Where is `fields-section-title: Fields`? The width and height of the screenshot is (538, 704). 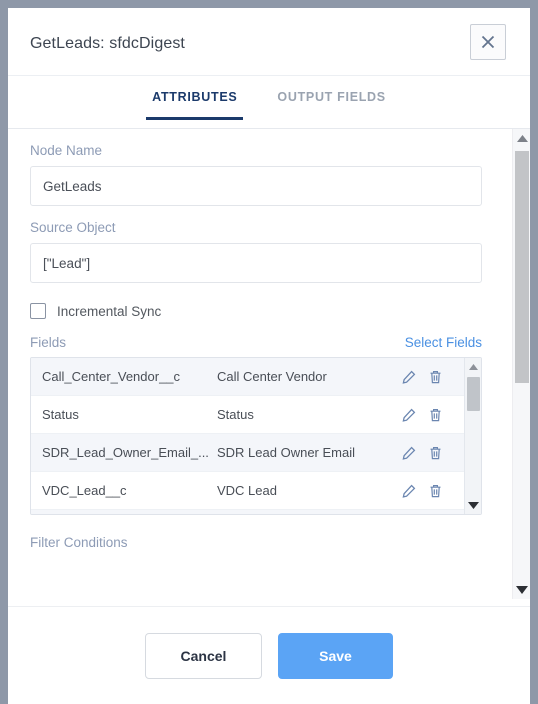 fields-section-title: Fields is located at coordinates (48, 342).